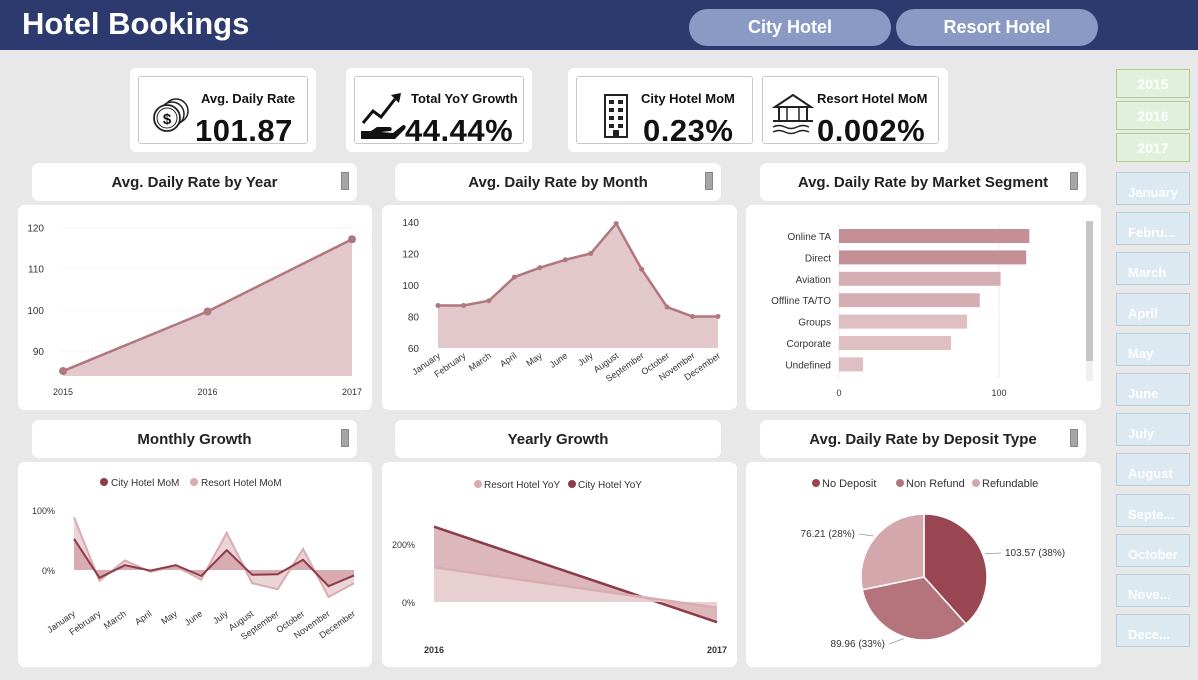  I want to click on y-tick-label: 200%, so click(403, 545).